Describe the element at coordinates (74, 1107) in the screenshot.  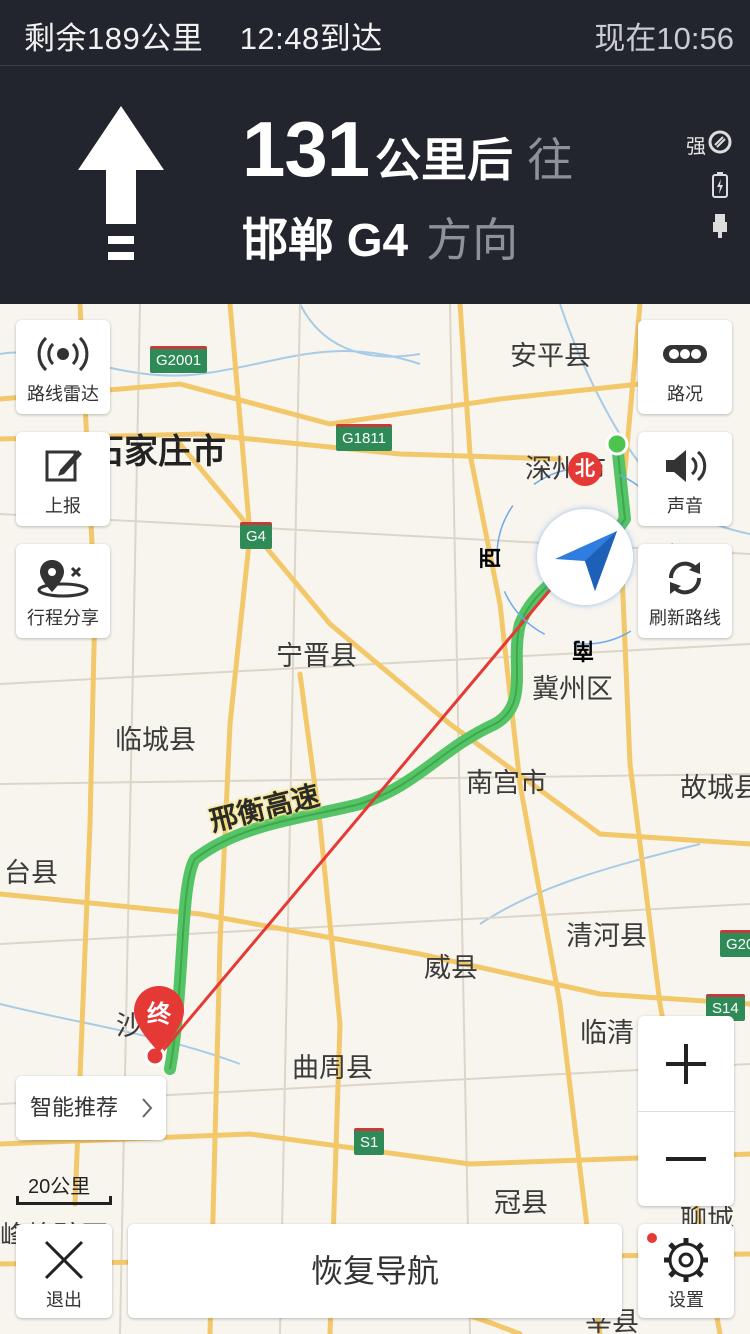
I see `smart-recommend-label: 智能推荐` at that location.